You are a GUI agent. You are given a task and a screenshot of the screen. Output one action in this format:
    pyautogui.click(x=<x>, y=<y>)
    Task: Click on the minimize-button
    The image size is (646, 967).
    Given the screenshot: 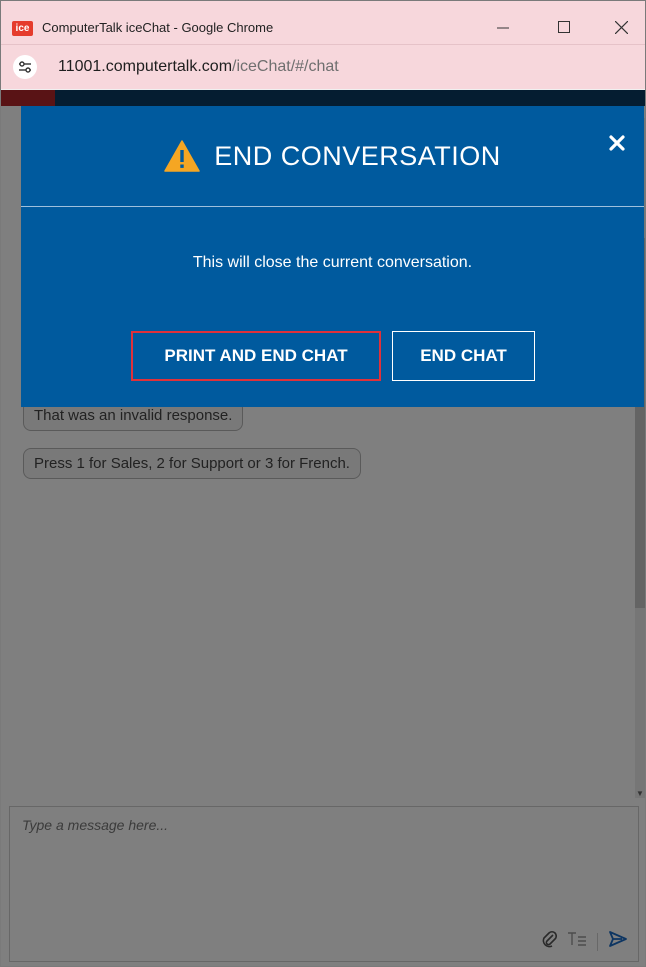 What is the action you would take?
    pyautogui.click(x=503, y=27)
    